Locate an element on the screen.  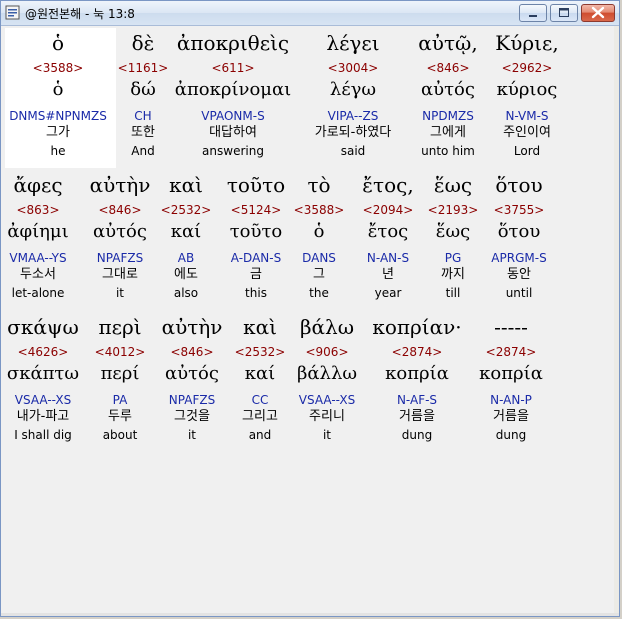
lemma: ὅτου is located at coordinates (519, 231).